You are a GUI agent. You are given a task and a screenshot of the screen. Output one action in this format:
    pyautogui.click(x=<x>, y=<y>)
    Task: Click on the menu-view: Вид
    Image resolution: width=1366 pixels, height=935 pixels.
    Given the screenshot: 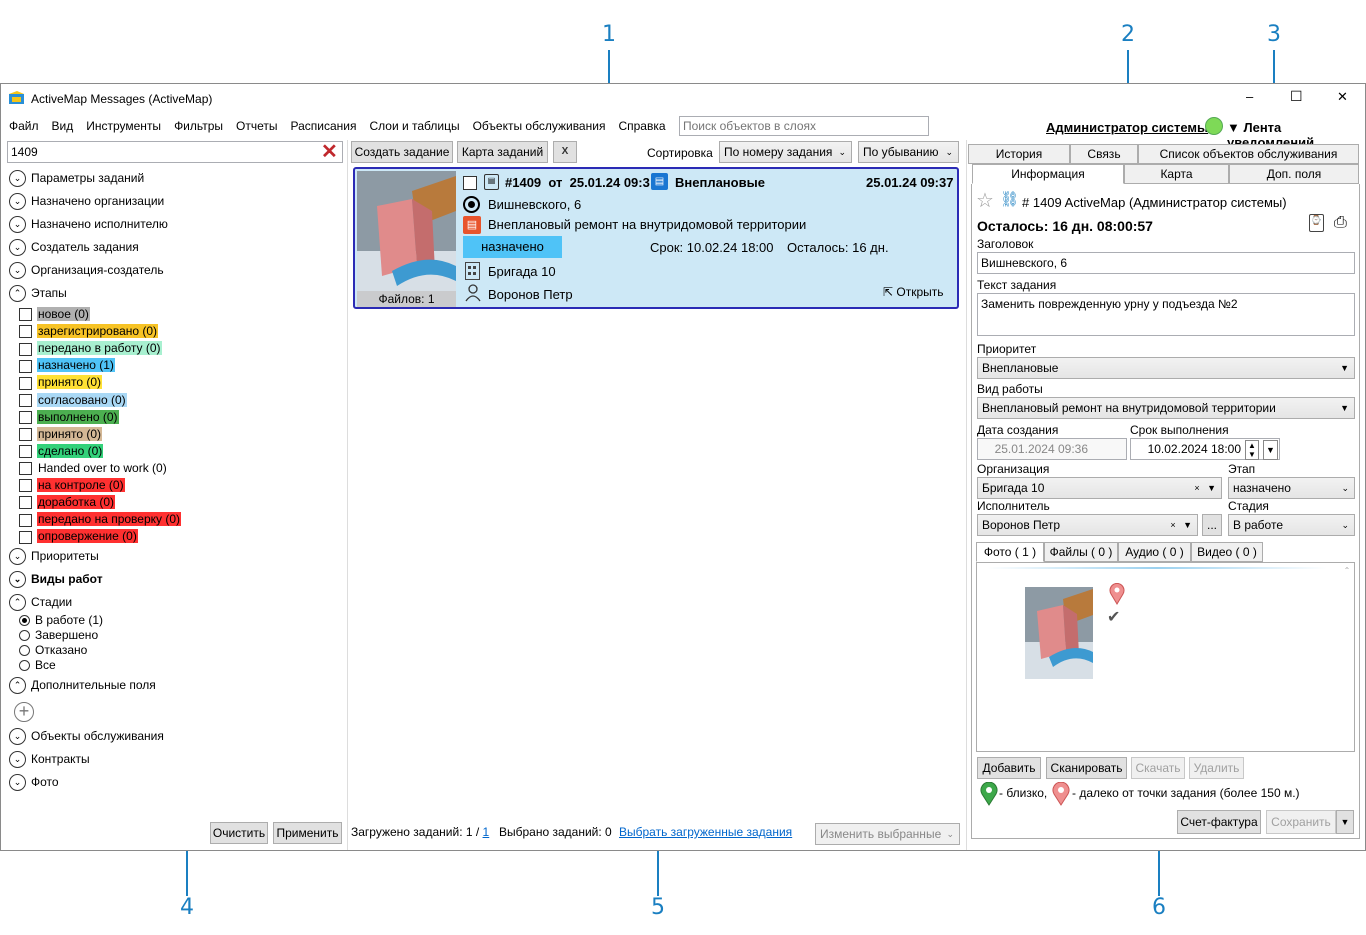 What is the action you would take?
    pyautogui.click(x=63, y=126)
    